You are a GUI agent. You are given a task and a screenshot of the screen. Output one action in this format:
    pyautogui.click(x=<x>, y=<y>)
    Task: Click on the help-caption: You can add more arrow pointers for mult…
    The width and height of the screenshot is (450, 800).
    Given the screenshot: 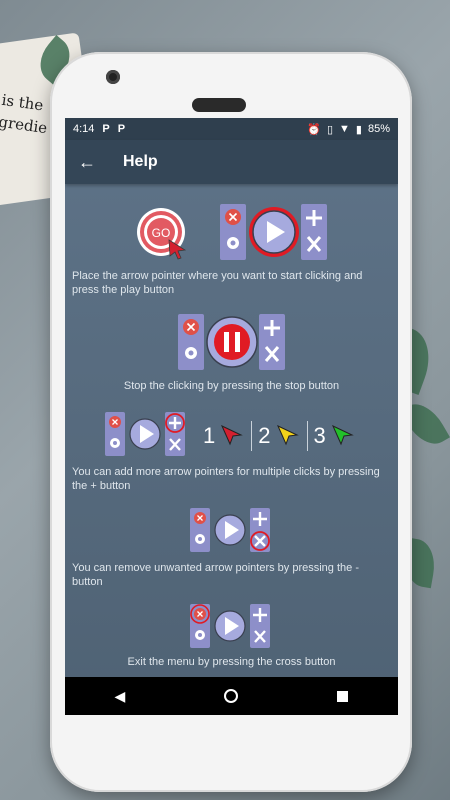 What is the action you would take?
    pyautogui.click(x=226, y=479)
    